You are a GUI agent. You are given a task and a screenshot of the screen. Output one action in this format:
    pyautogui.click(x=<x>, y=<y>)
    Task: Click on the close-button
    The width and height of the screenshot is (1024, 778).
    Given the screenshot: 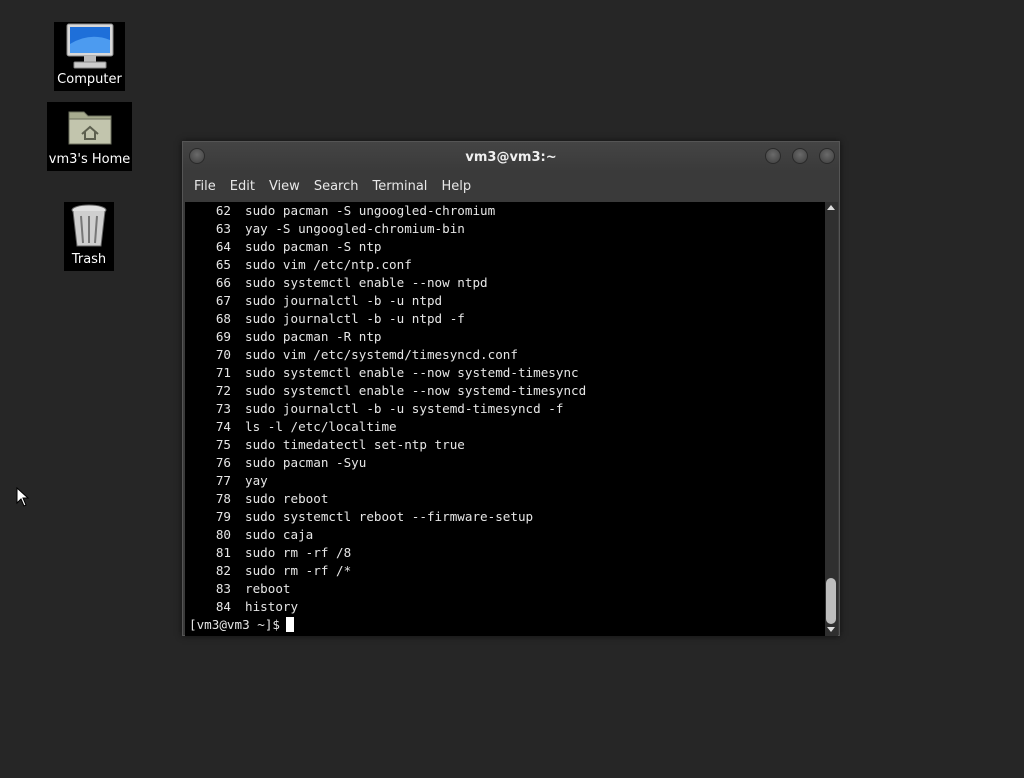 What is the action you would take?
    pyautogui.click(x=827, y=156)
    